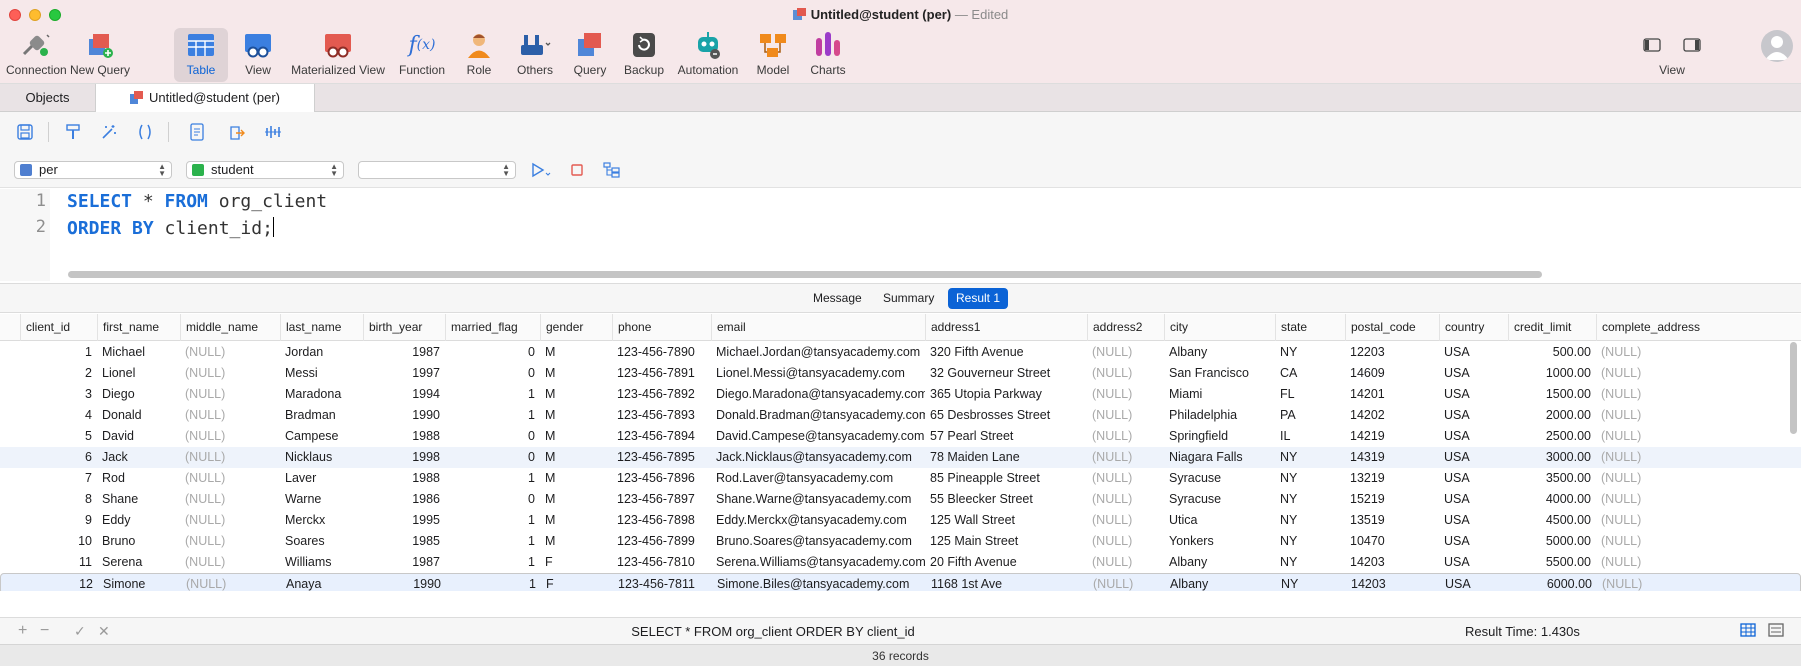  What do you see at coordinates (1552, 415) in the screenshot?
I see `table-cell-credit-limit: 2000.00` at bounding box center [1552, 415].